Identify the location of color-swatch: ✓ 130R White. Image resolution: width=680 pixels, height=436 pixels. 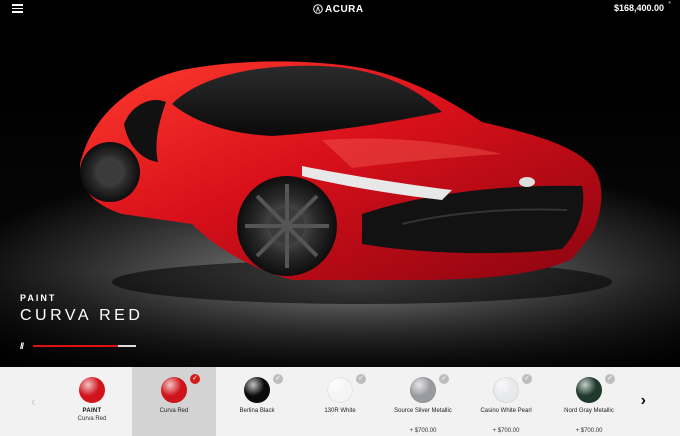
(340, 401).